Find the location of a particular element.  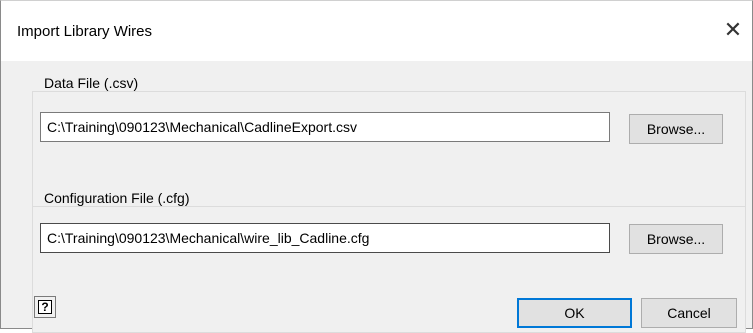

dialog-title: Import Library Wires is located at coordinates (85, 31).